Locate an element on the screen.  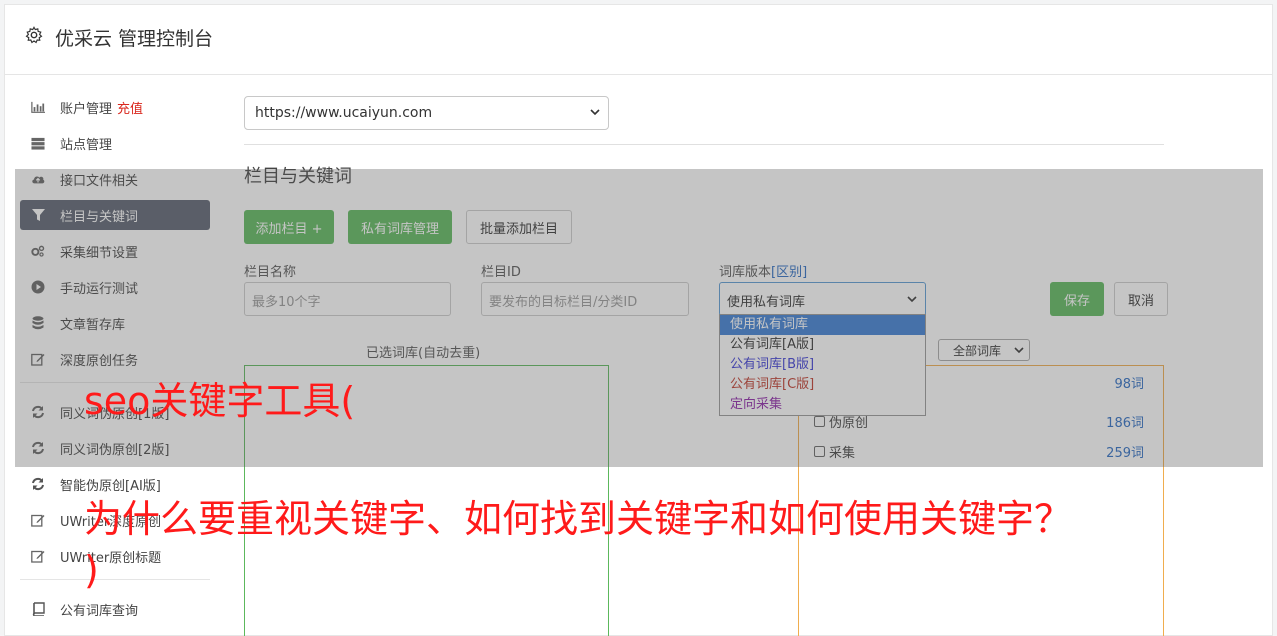
selected-lib-caption: 已选词库(自动去重) is located at coordinates (423, 353).